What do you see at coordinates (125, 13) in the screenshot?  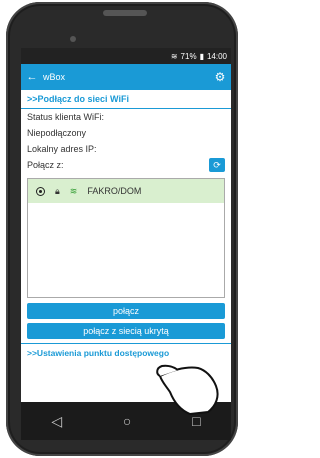 I see `speaker-grille` at bounding box center [125, 13].